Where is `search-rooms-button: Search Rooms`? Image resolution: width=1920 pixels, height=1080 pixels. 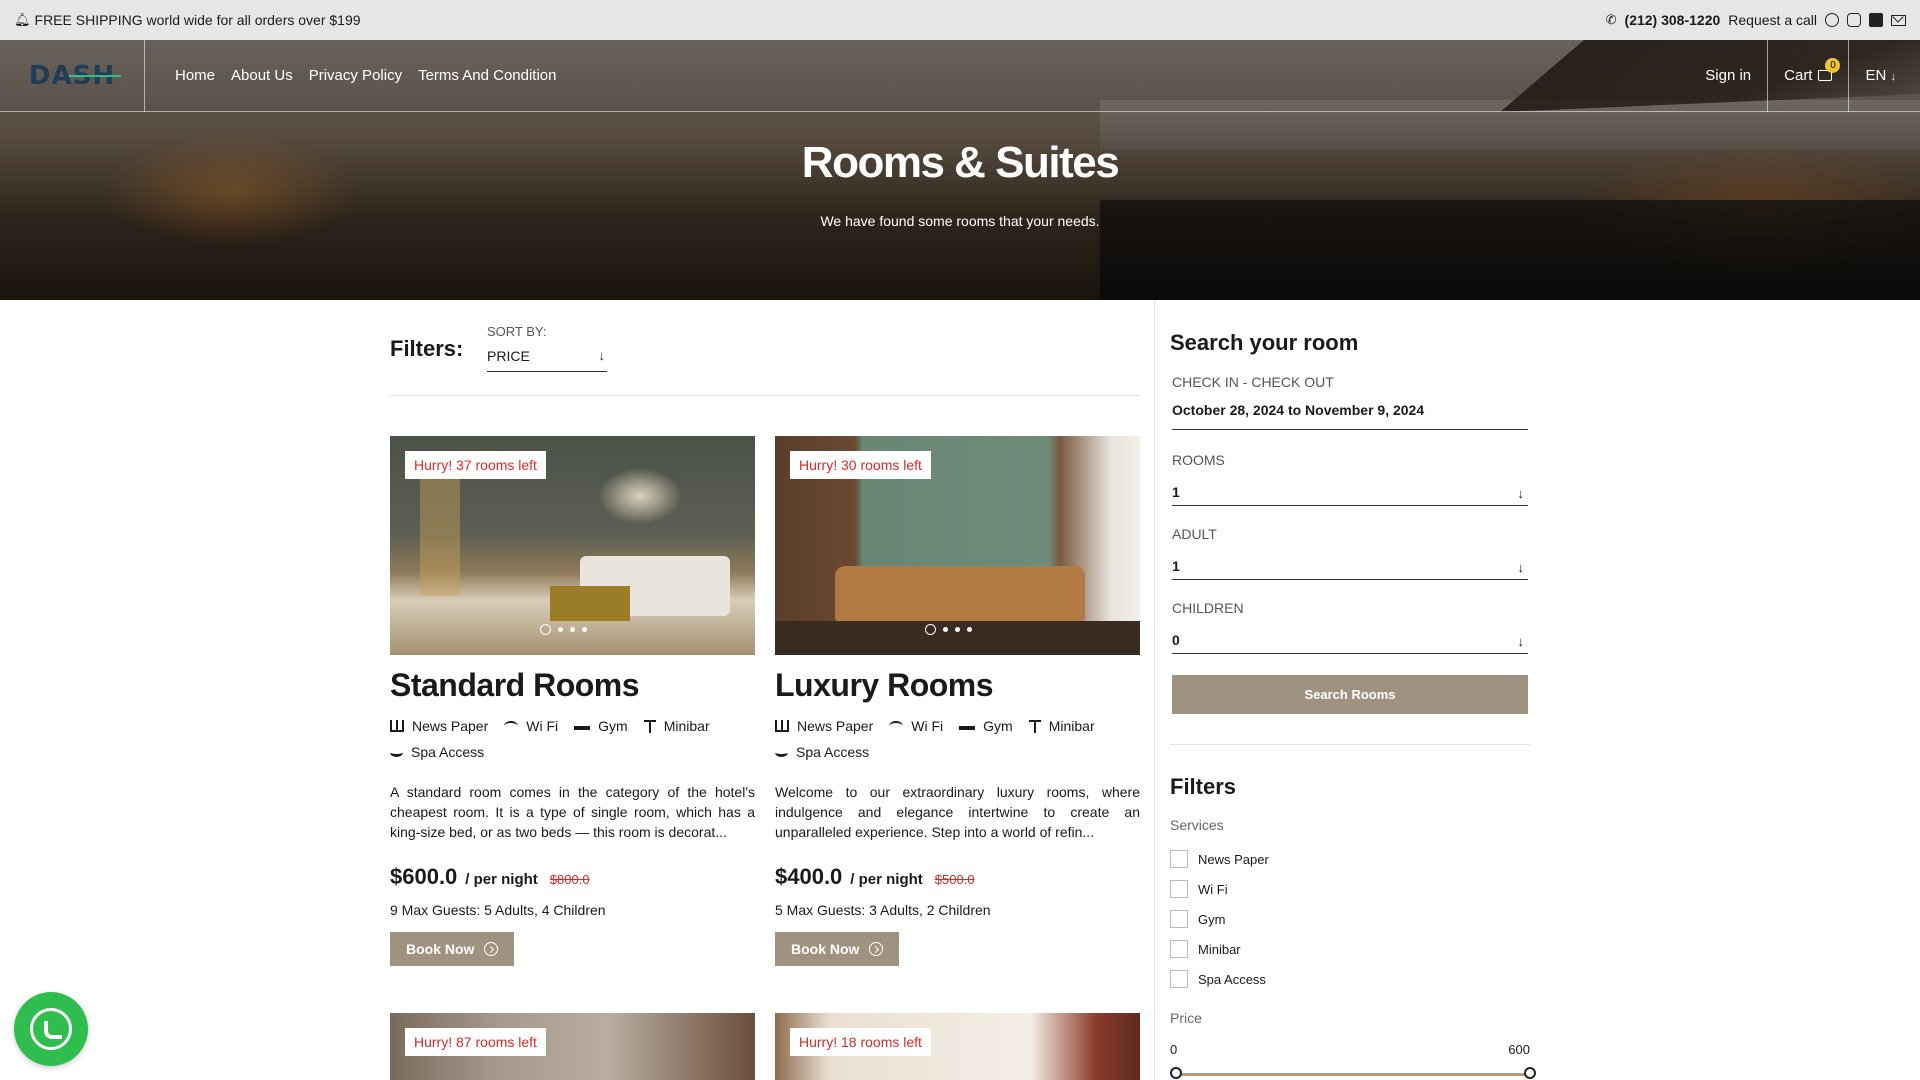 search-rooms-button: Search Rooms is located at coordinates (1350, 694).